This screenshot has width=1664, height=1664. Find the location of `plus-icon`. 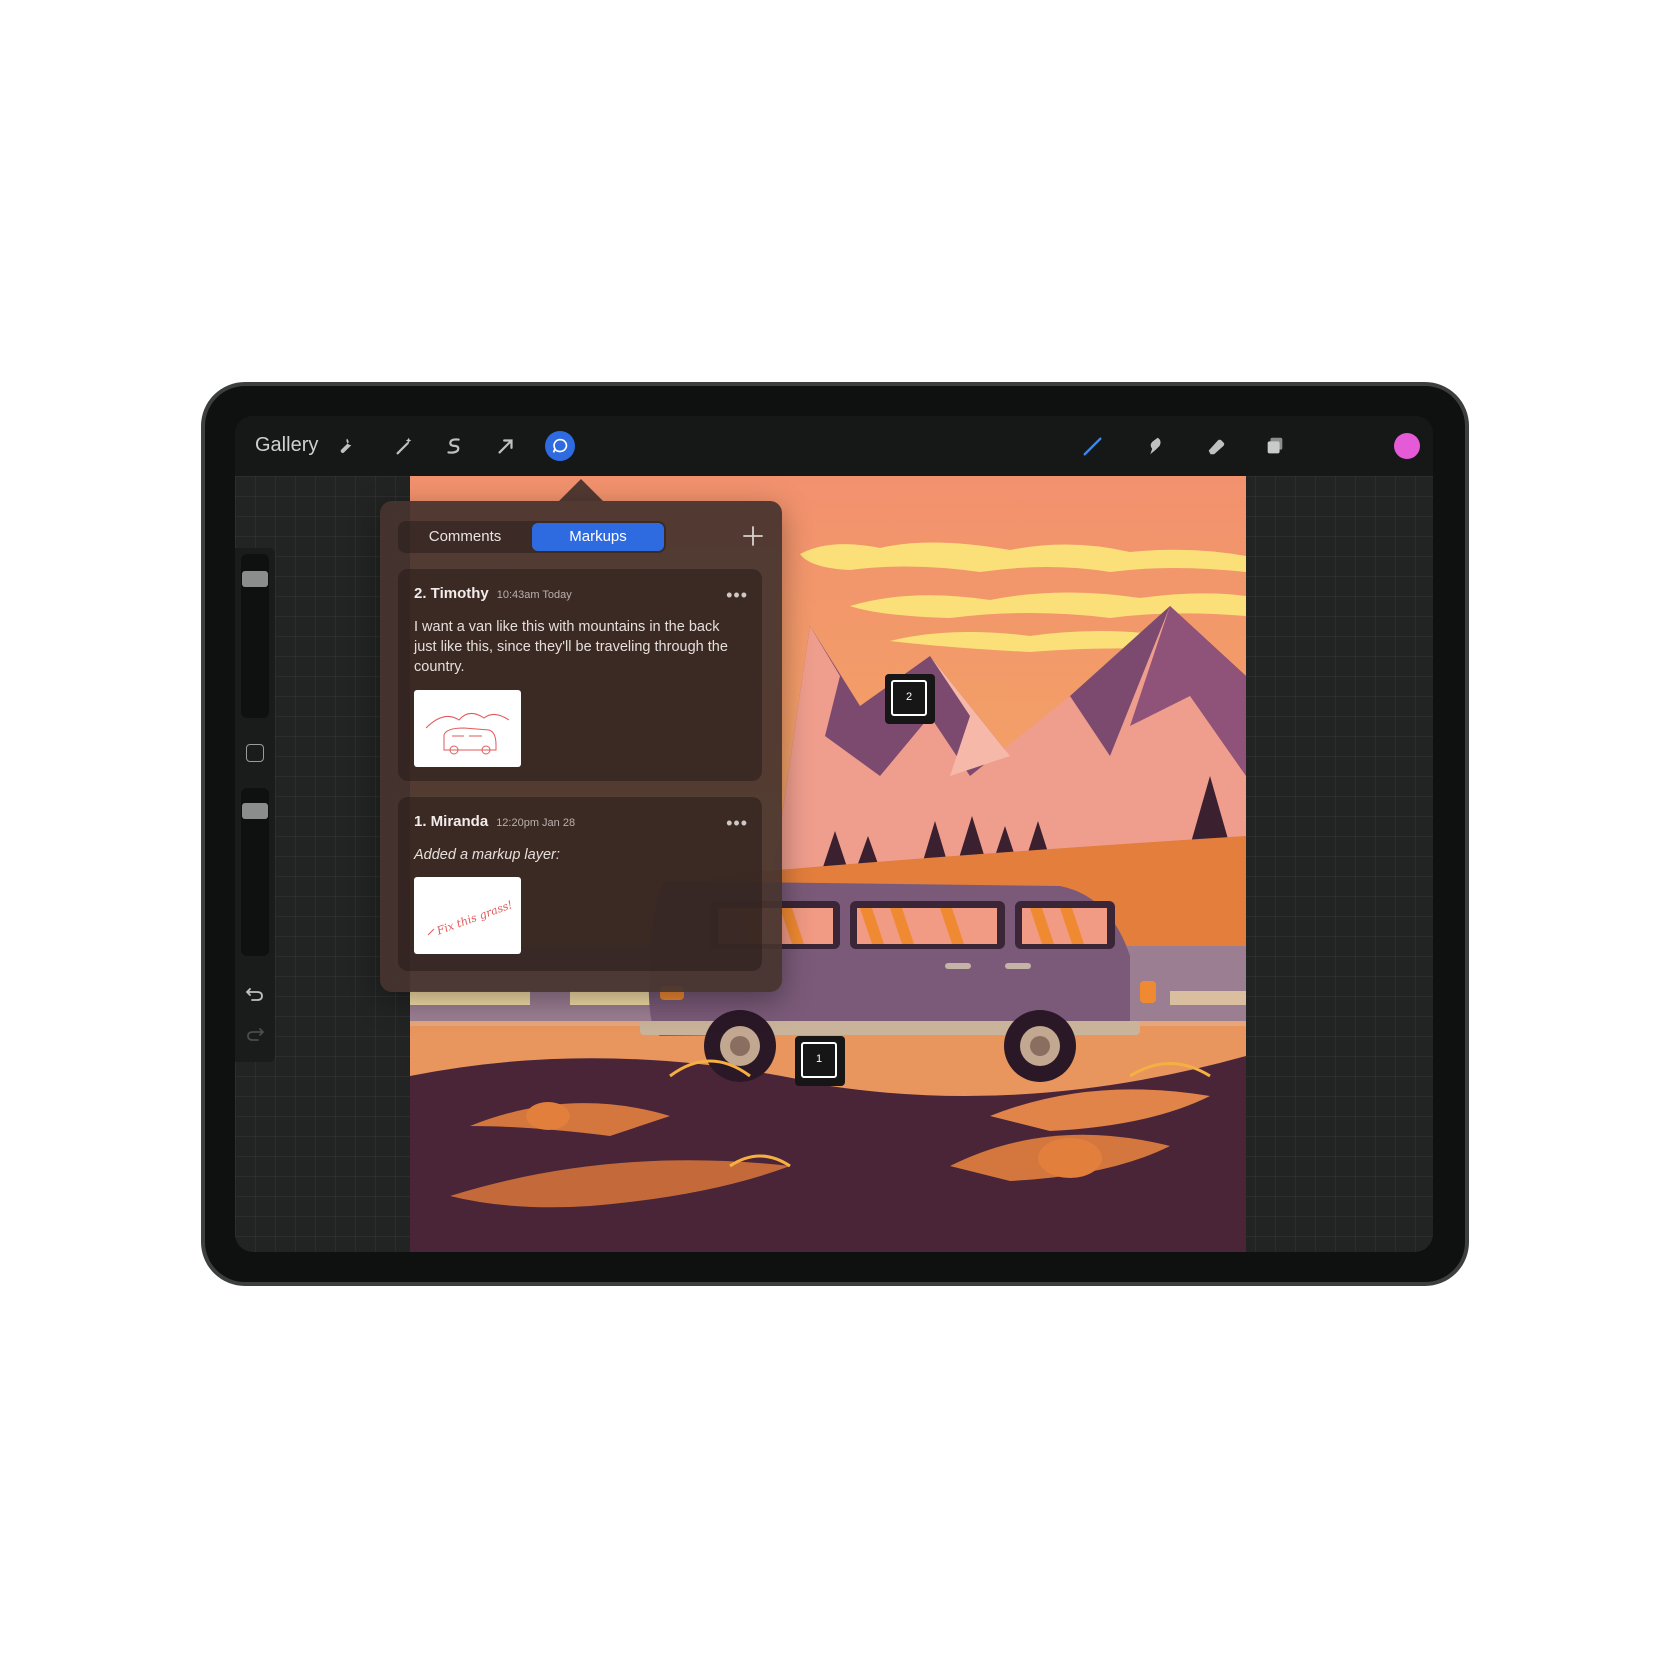

plus-icon is located at coordinates (753, 536).